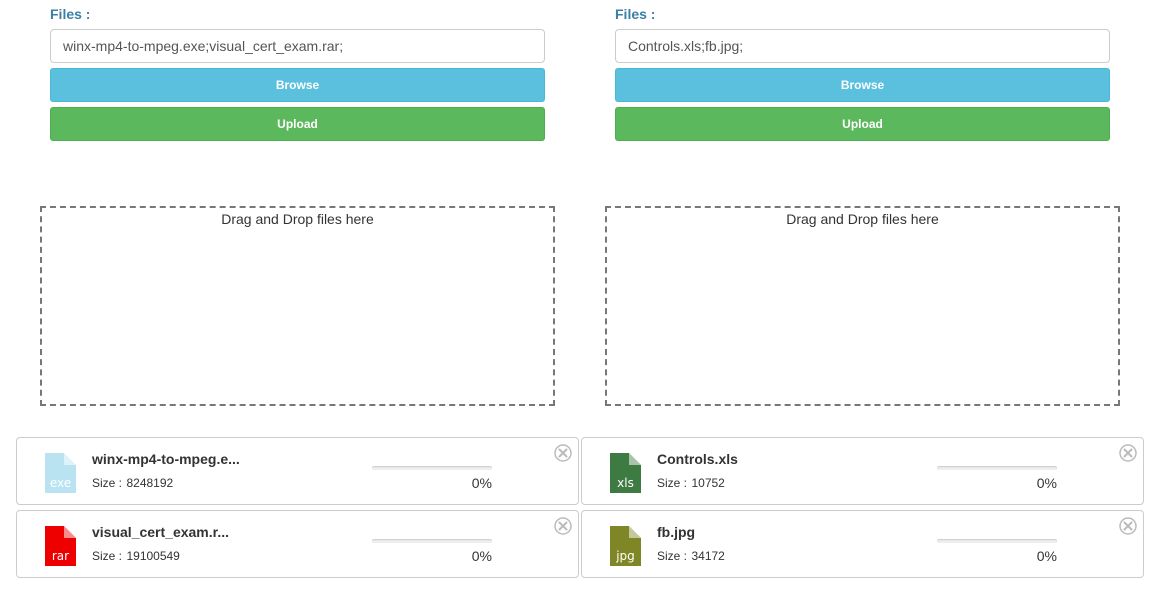  Describe the element at coordinates (625, 546) in the screenshot. I see `jpg-file-icon: jpg` at that location.